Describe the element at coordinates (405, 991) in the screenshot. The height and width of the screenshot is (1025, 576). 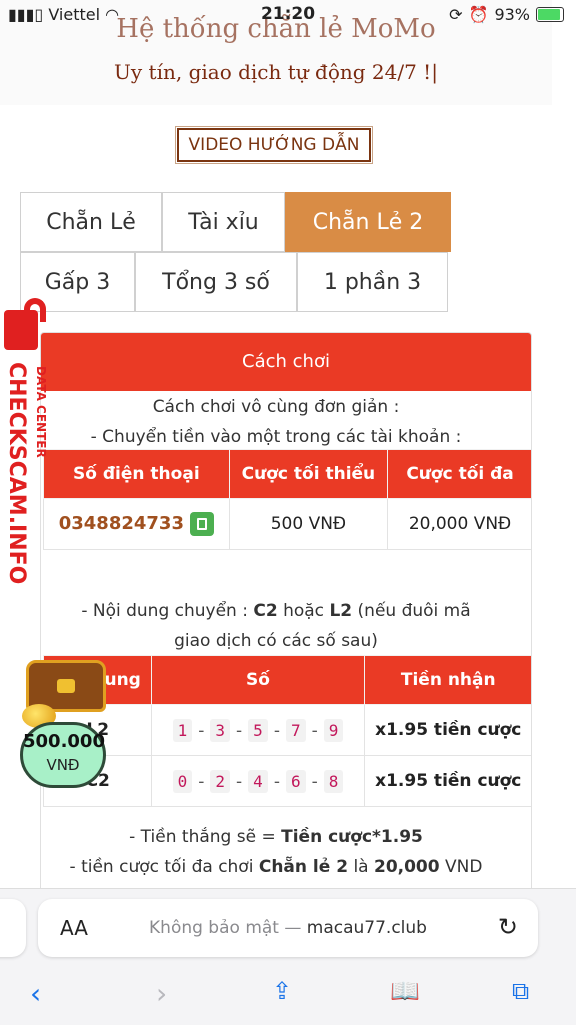
I see `bookmarks-icon: 📖` at that location.